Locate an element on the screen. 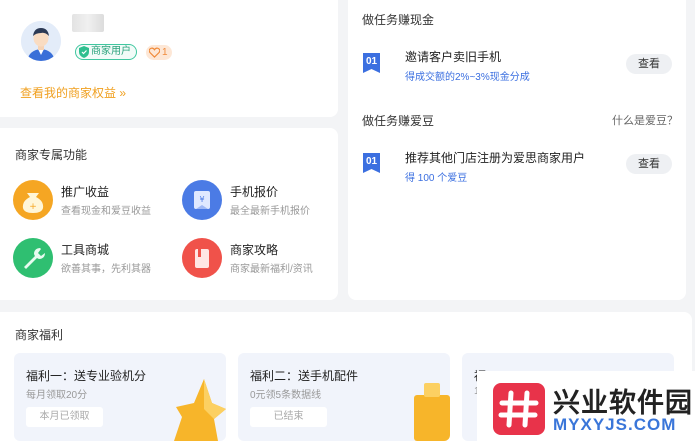 Image resolution: width=695 pixels, height=443 pixels. benefits-title: 商家福利 is located at coordinates (39, 335).